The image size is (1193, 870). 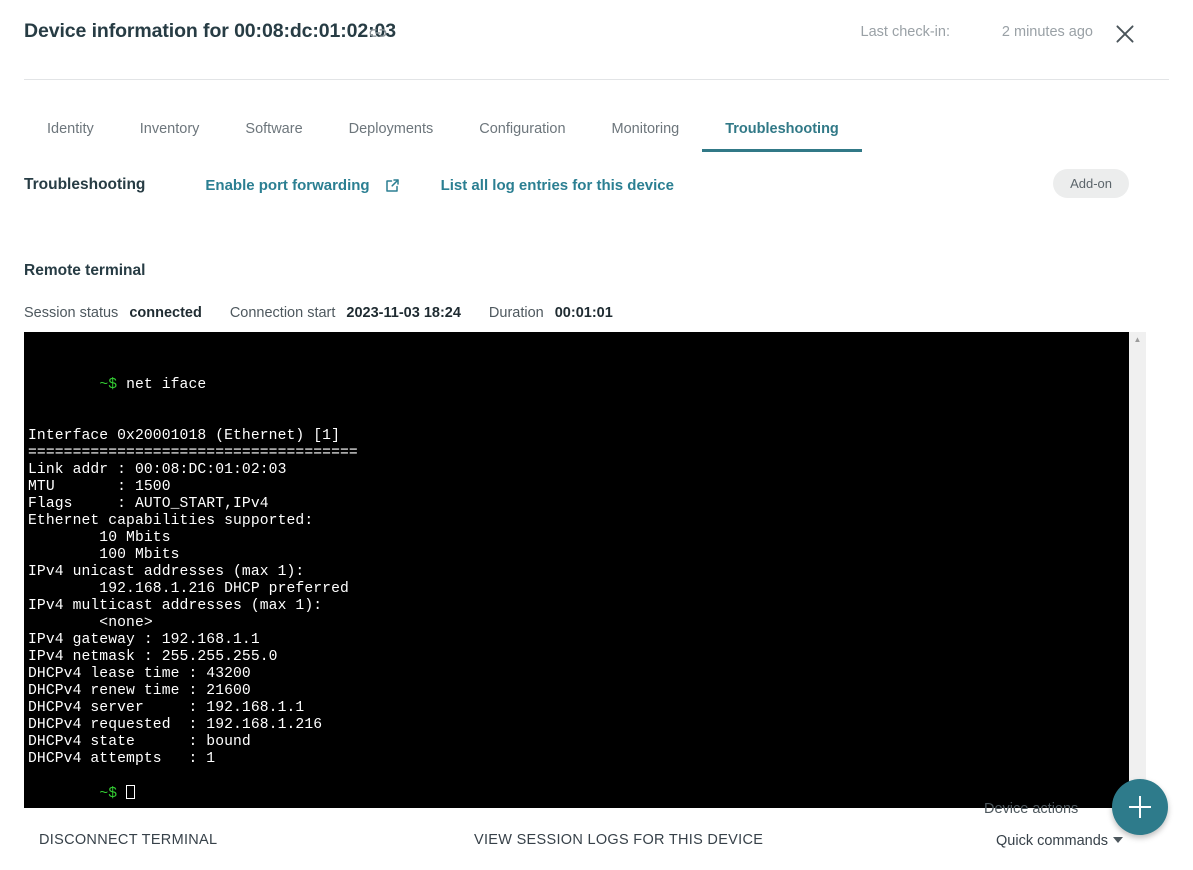 What do you see at coordinates (516, 313) in the screenshot?
I see `duration-label: Duration` at bounding box center [516, 313].